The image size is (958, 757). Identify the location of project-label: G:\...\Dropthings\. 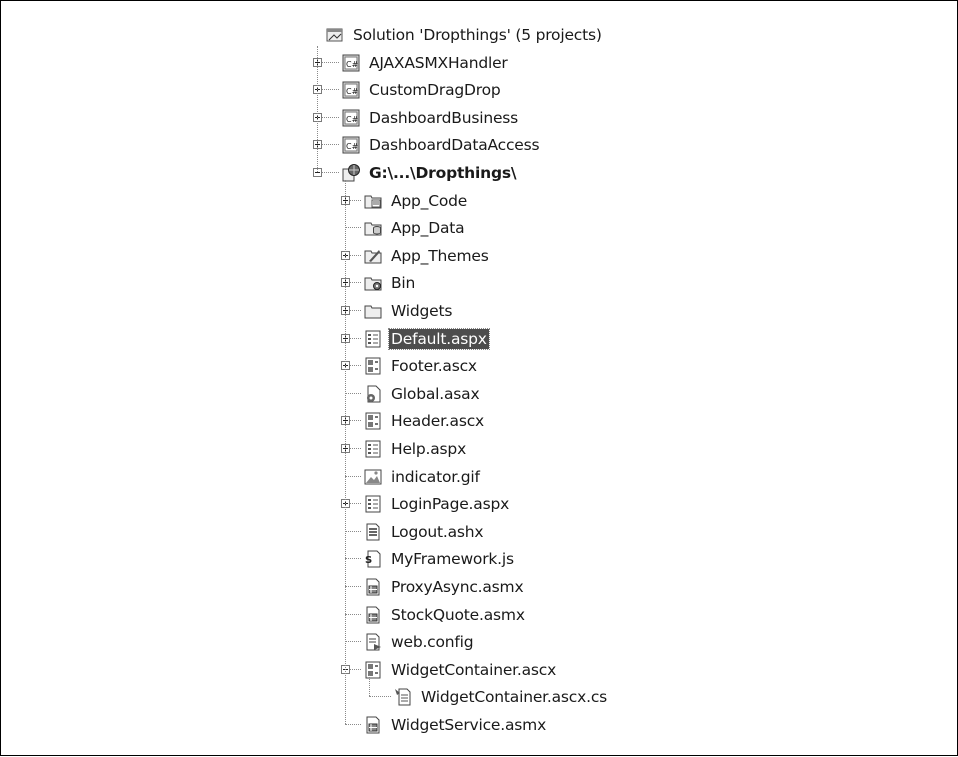
(443, 172).